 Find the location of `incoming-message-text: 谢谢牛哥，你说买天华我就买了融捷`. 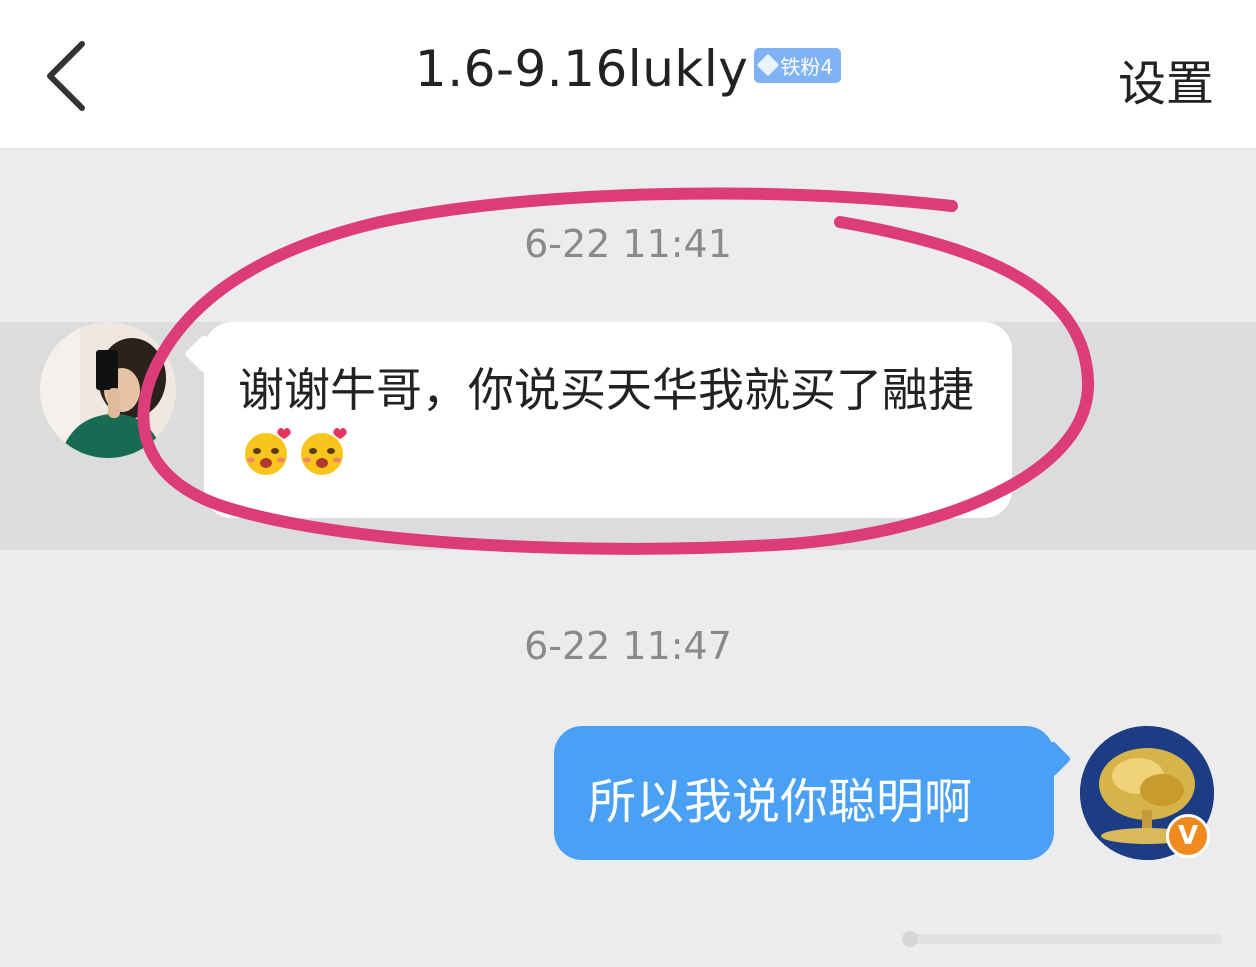

incoming-message-text: 谢谢牛哥，你说买天华我就买了融捷 is located at coordinates (608, 422).